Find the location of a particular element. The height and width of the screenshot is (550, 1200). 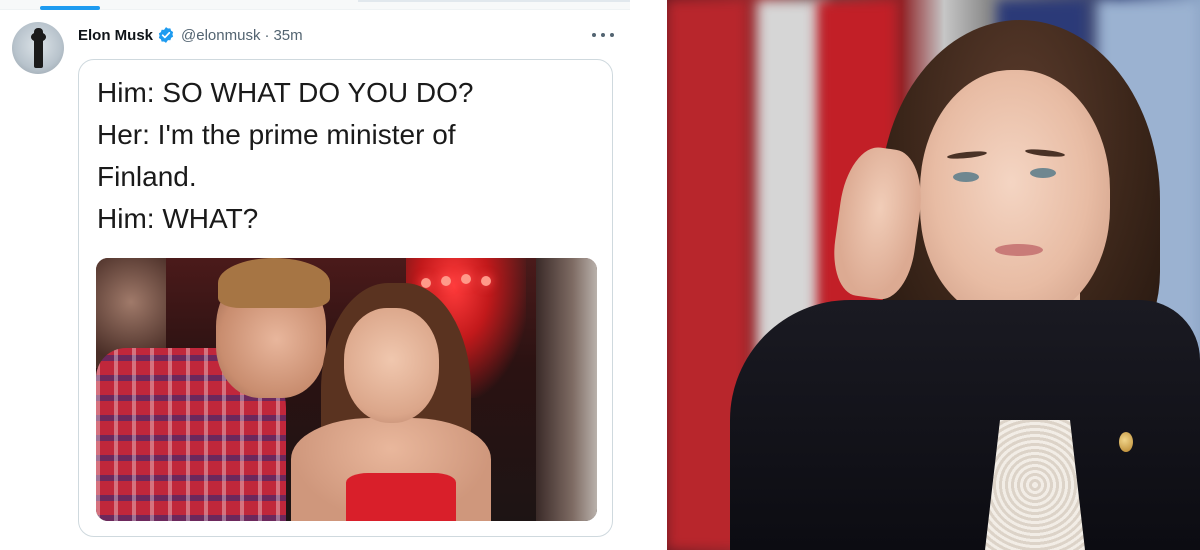

verified-badge-icon is located at coordinates (166, 35).